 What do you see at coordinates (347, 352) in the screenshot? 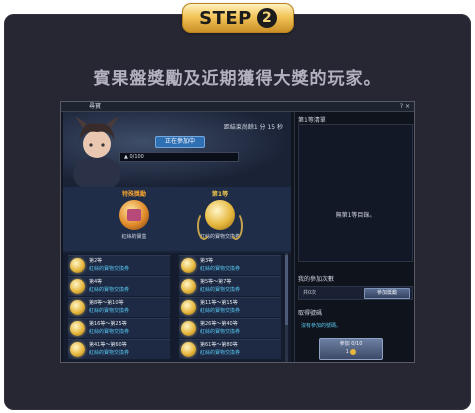
I see `join-button-cost: 1` at bounding box center [347, 352].